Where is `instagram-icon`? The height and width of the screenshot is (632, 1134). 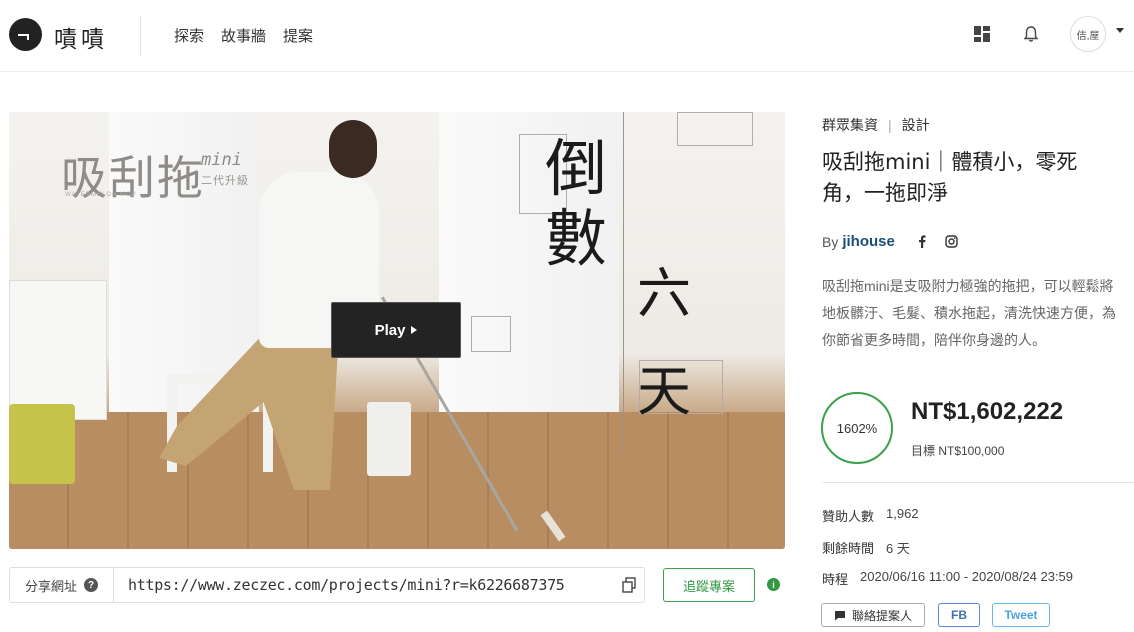 instagram-icon is located at coordinates (952, 242).